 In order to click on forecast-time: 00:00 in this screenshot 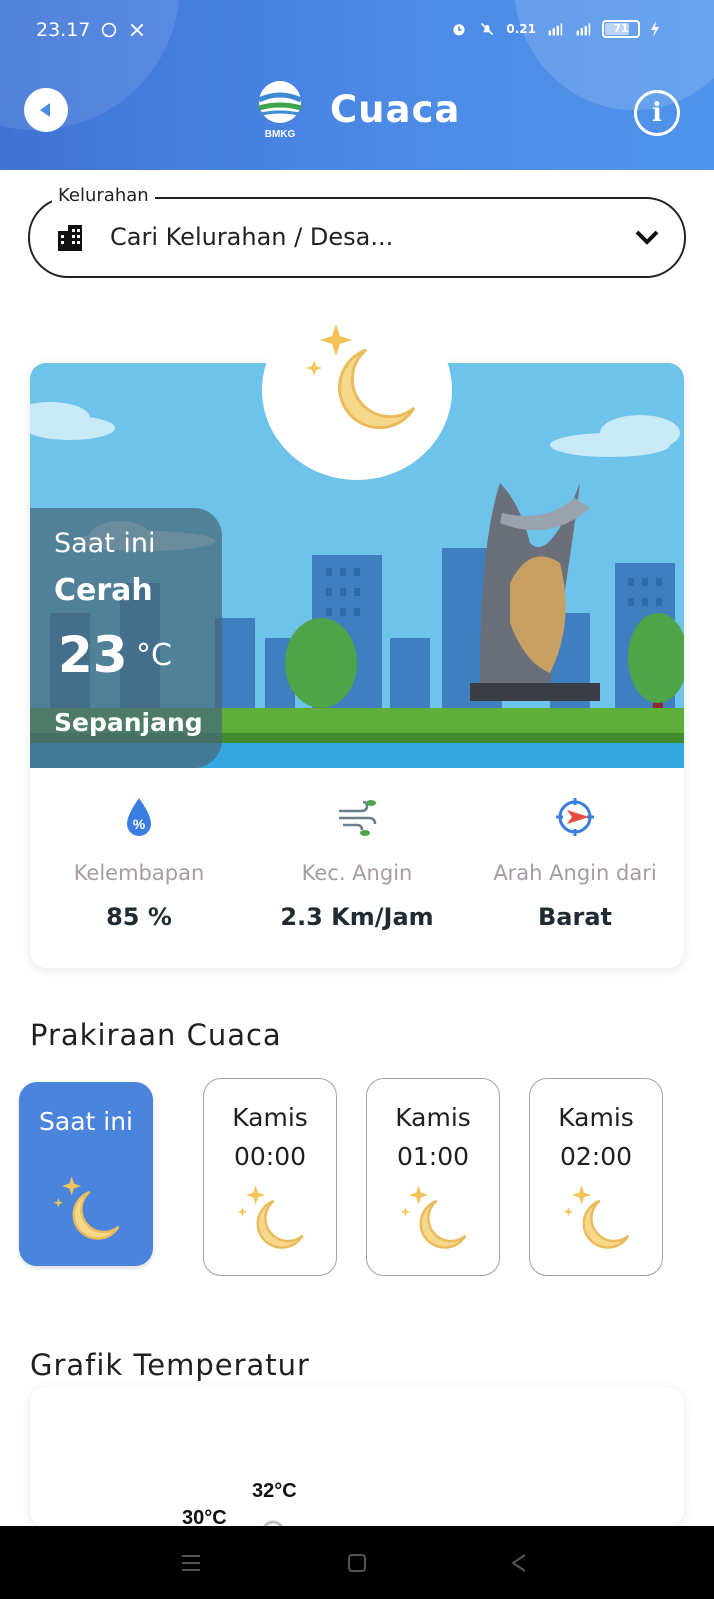, I will do `click(270, 1156)`.